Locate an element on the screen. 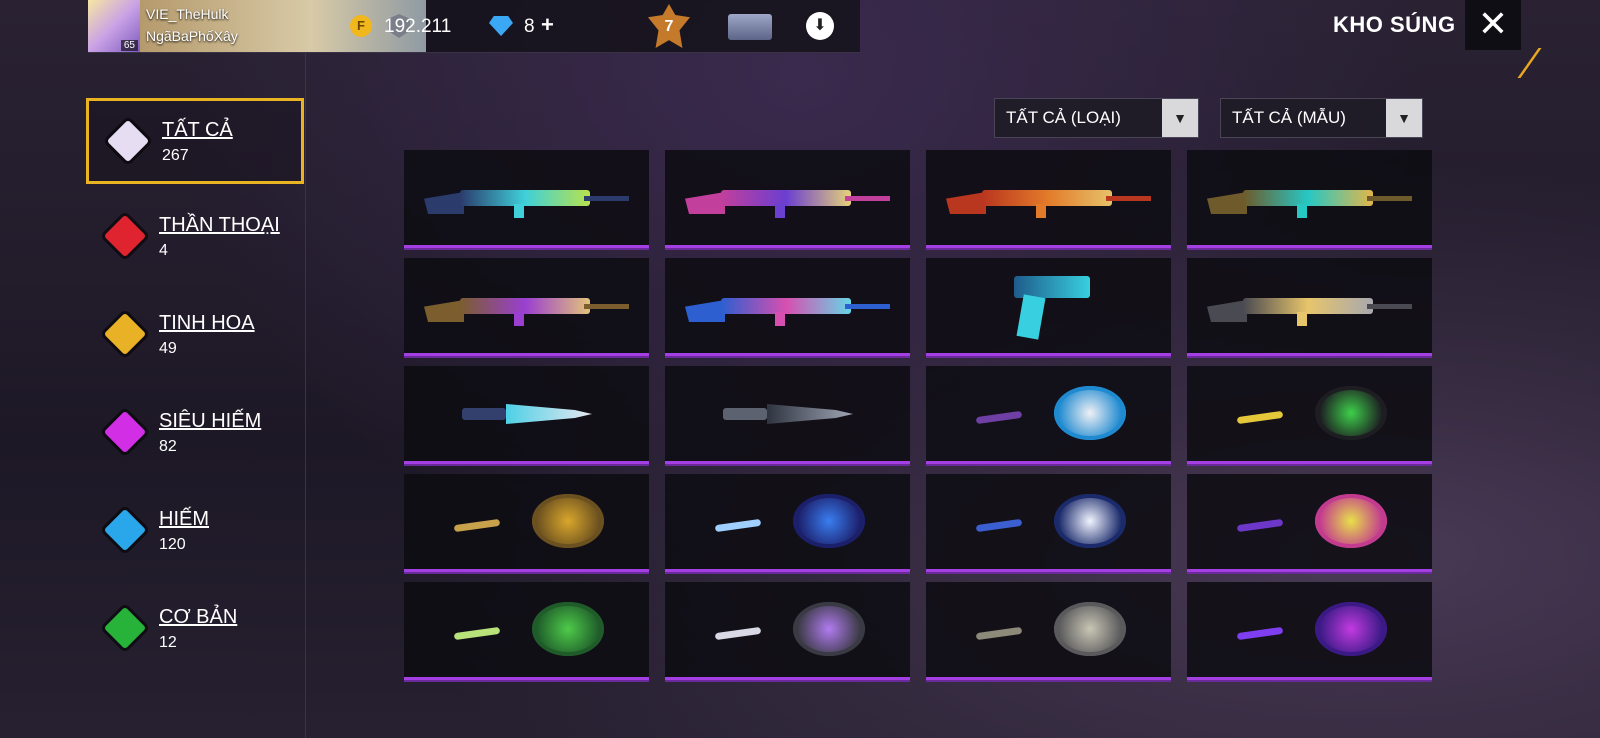  diamond-amount: 8 is located at coordinates (529, 26).